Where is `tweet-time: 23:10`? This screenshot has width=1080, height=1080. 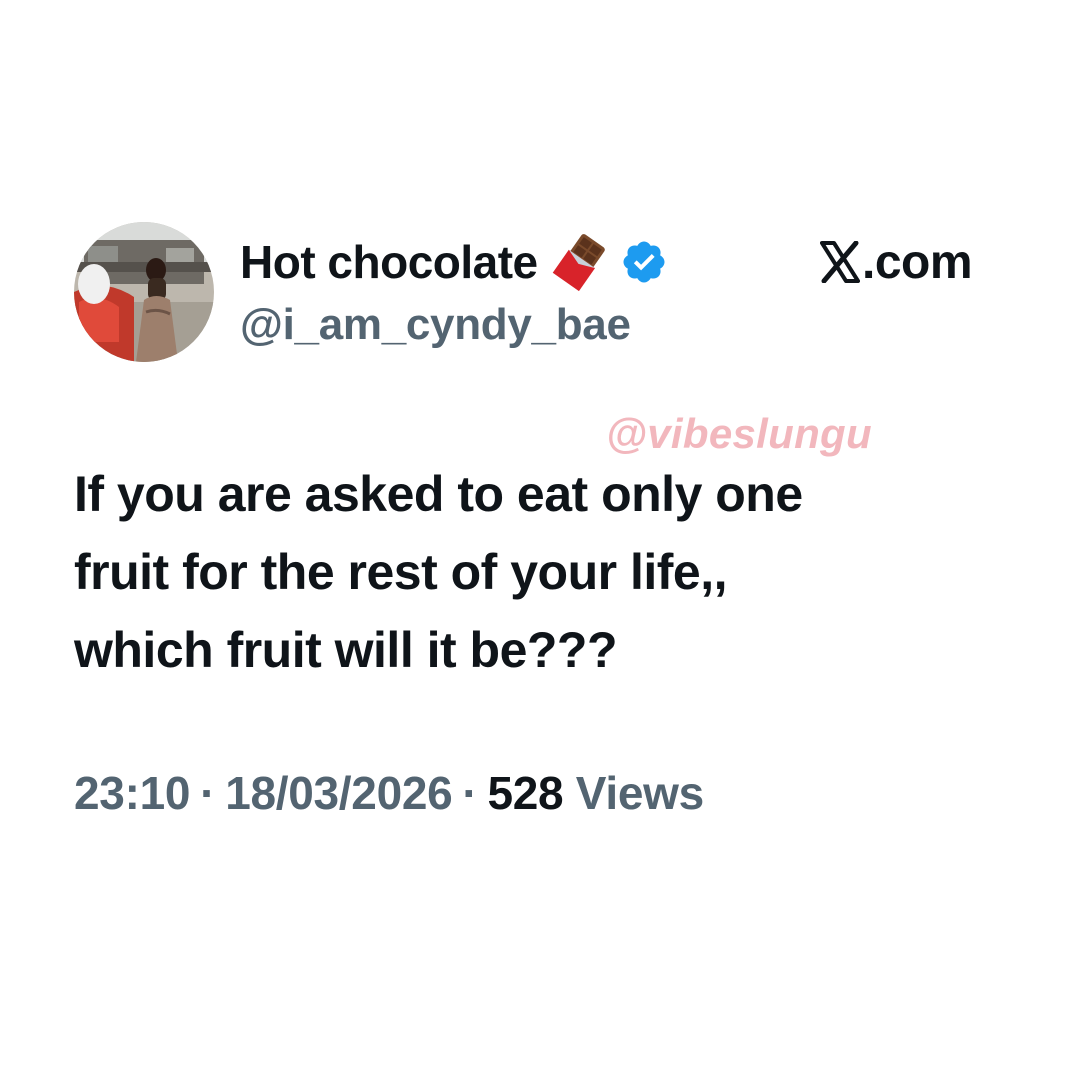
tweet-time: 23:10 is located at coordinates (132, 793).